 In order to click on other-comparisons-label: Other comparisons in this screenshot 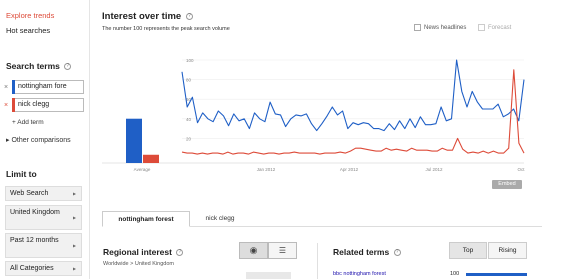, I will do `click(41, 140)`.